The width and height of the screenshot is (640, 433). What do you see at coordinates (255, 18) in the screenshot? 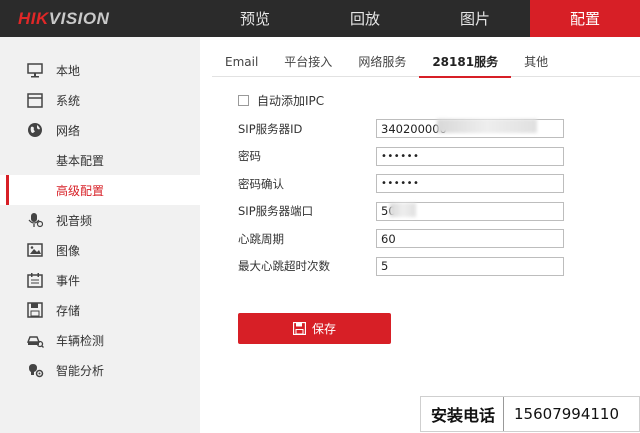
I see `nav-preview: 预览` at bounding box center [255, 18].